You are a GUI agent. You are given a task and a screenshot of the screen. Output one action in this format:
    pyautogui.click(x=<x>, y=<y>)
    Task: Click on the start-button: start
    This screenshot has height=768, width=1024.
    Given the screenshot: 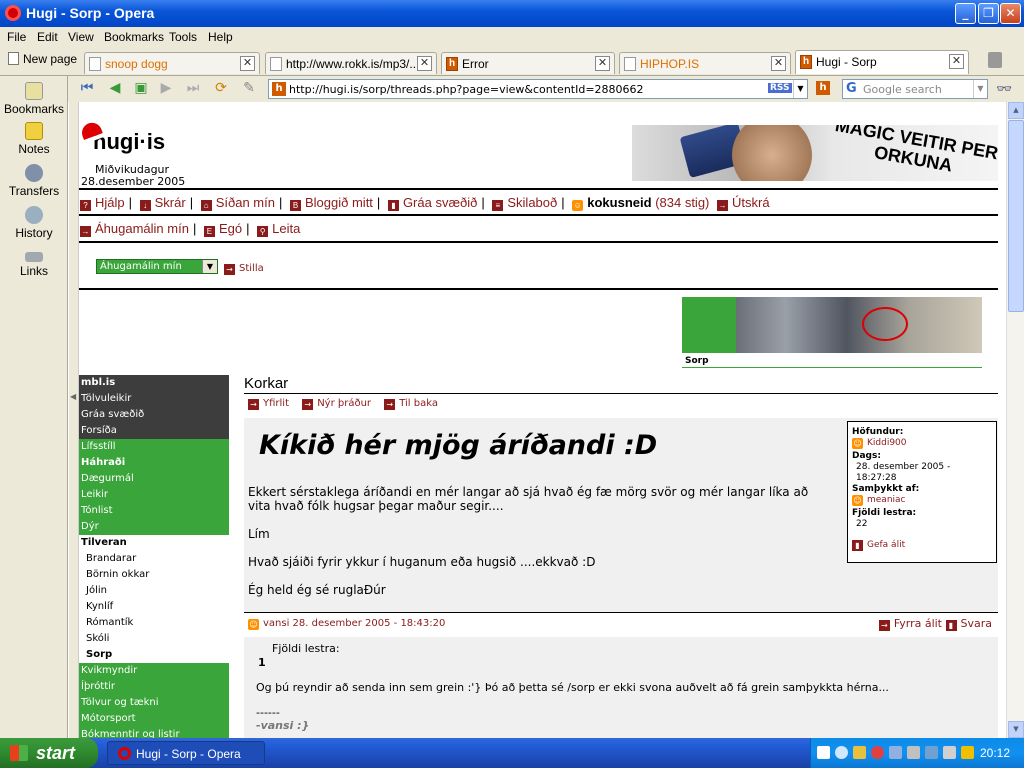 What is the action you would take?
    pyautogui.click(x=49, y=753)
    